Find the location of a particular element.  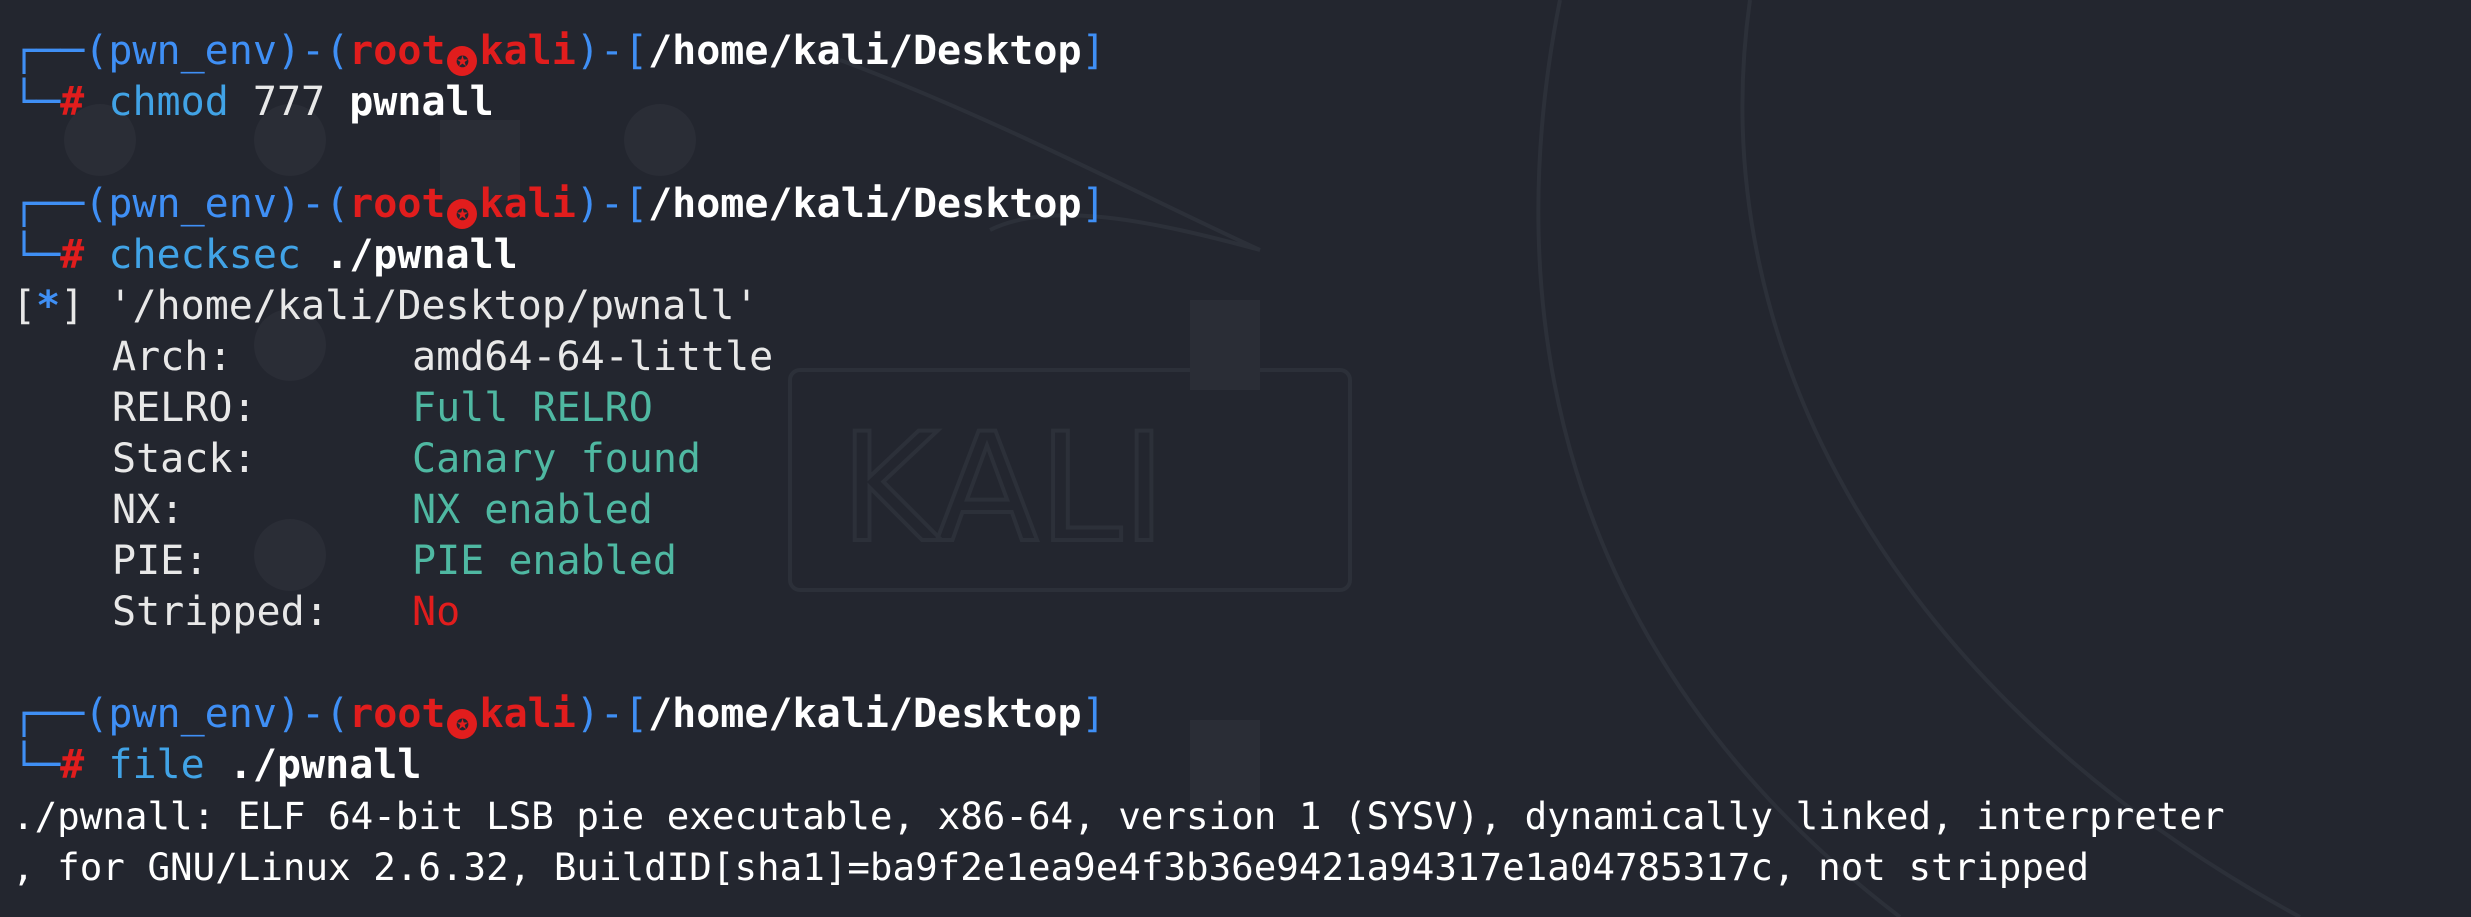

checksec-key: Arch: is located at coordinates (172, 357).